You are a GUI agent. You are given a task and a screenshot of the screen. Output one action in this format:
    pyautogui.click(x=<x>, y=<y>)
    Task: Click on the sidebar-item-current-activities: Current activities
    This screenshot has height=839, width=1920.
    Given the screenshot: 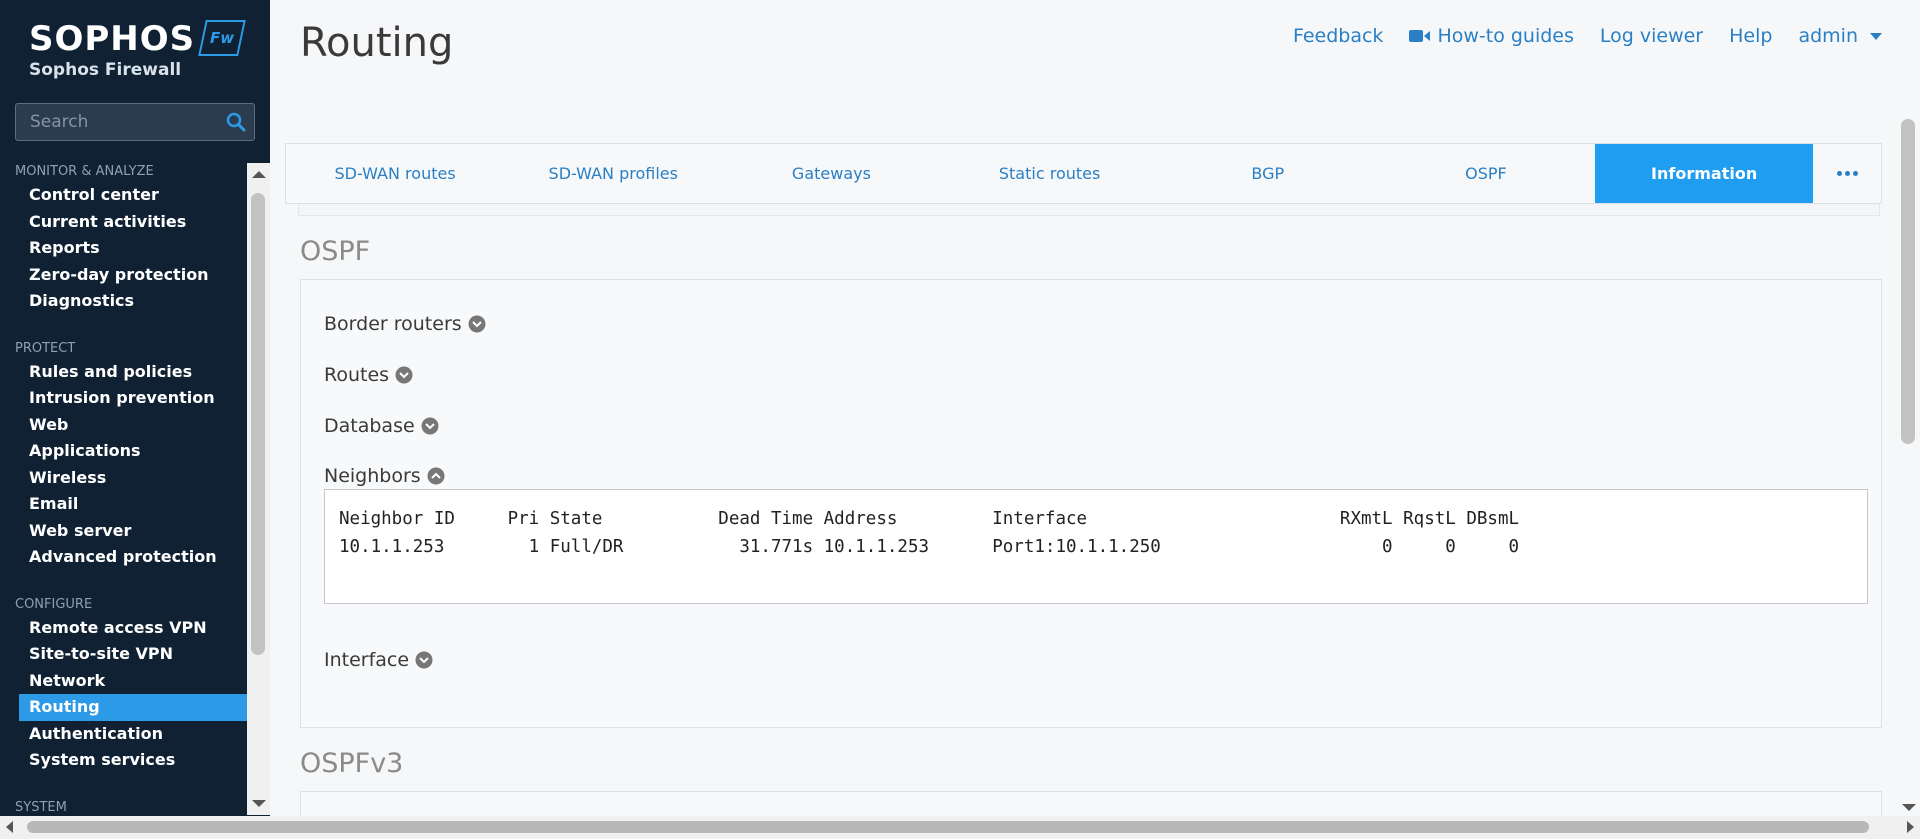 What is the action you would take?
    pyautogui.click(x=123, y=222)
    